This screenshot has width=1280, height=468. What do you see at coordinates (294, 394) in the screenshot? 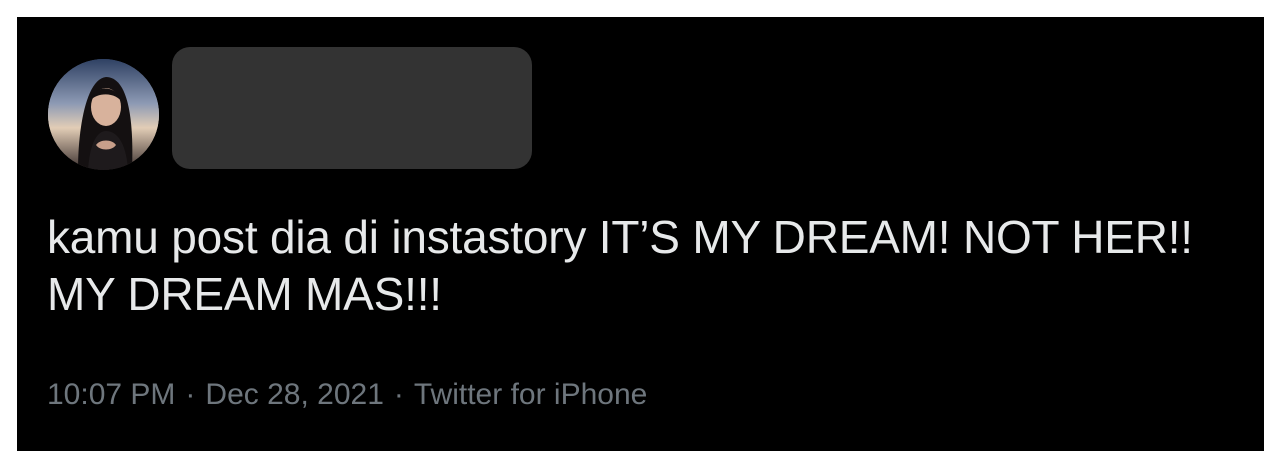
I see `tweet-date: Dec 28, 2021` at bounding box center [294, 394].